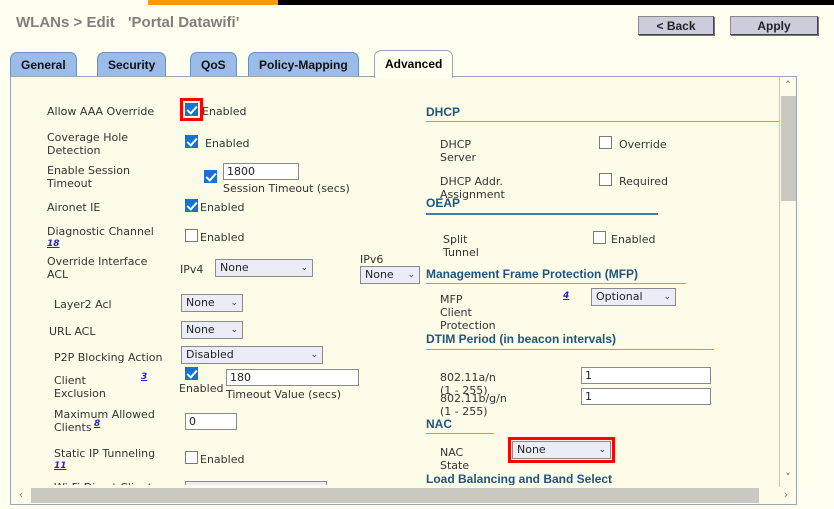  What do you see at coordinates (633, 297) in the screenshot?
I see `mfp-client-protection-select: Optional ⌄` at bounding box center [633, 297].